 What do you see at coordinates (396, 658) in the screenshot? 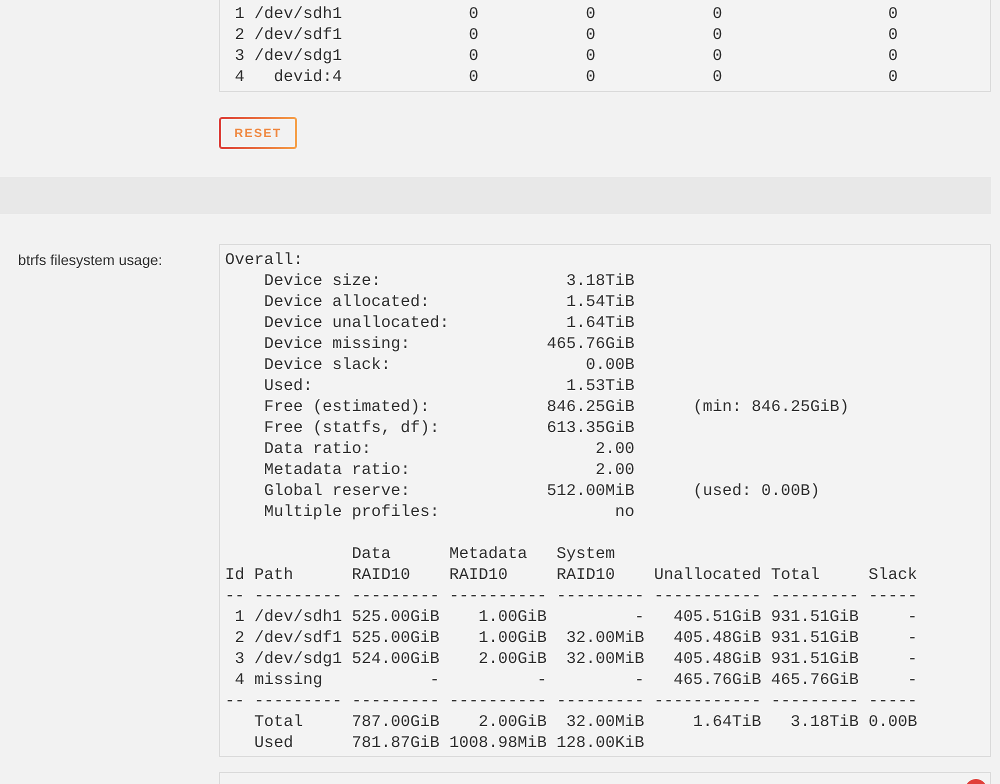
I see `table-cell: 524.00GiB` at bounding box center [396, 658].